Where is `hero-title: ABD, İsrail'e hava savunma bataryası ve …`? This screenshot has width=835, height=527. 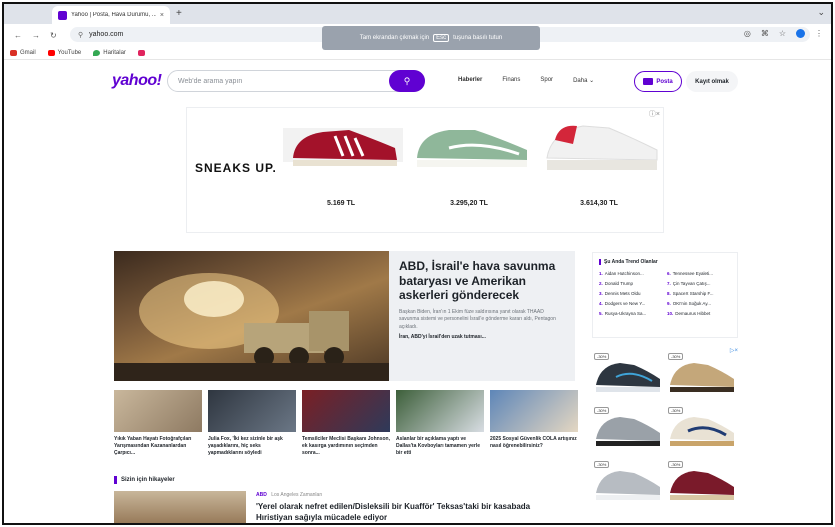 hero-title: ABD, İsrail'e hava savunma bataryası ve … is located at coordinates (482, 281).